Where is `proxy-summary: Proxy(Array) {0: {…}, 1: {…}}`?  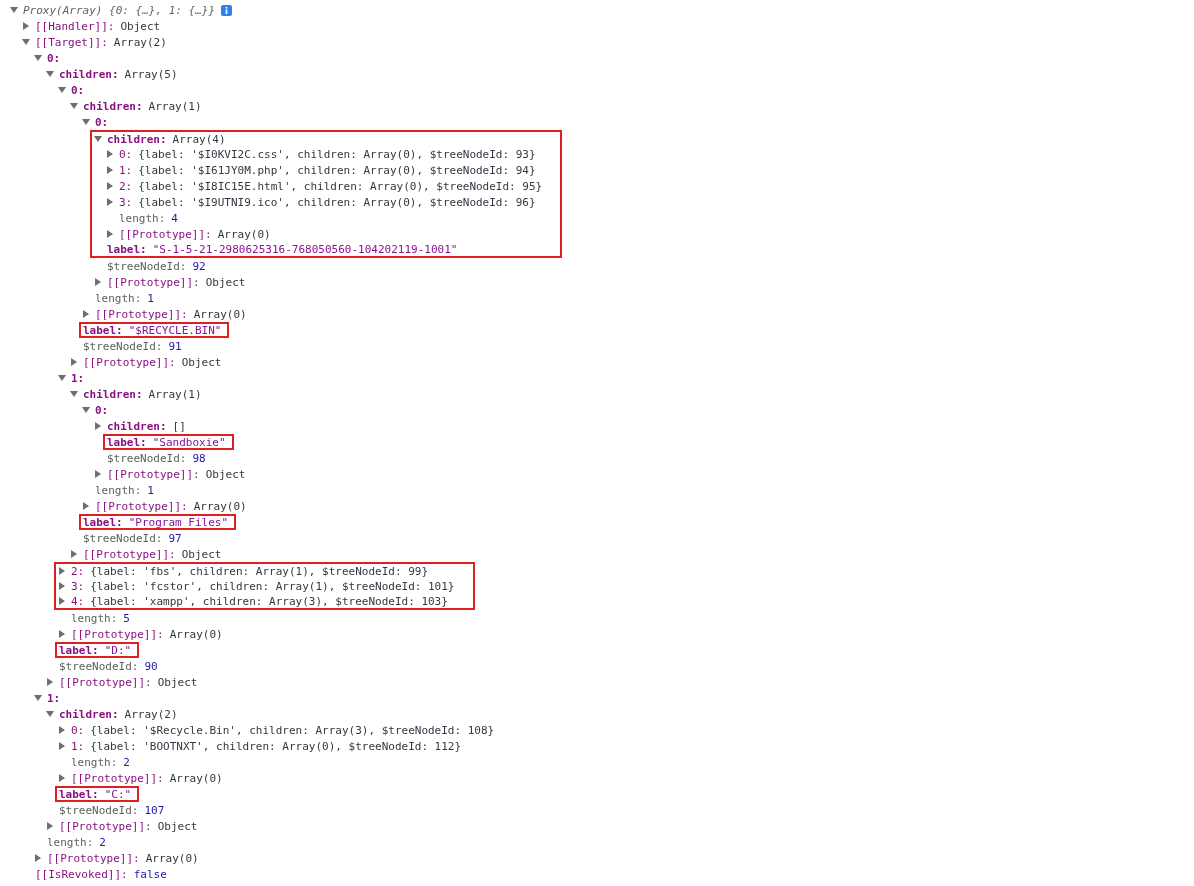 proxy-summary: Proxy(Array) {0: {…}, 1: {…}} is located at coordinates (119, 10).